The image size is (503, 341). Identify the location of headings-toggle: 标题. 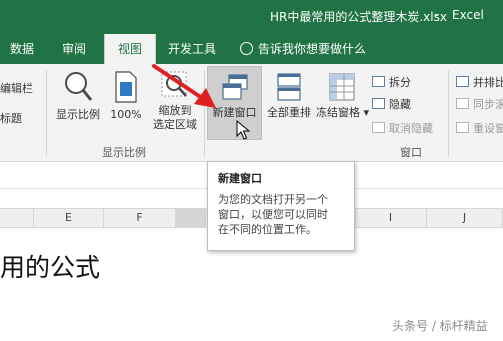
(11, 118).